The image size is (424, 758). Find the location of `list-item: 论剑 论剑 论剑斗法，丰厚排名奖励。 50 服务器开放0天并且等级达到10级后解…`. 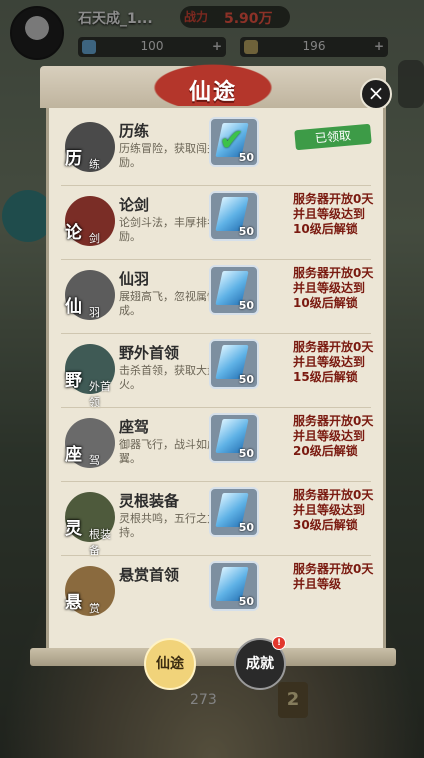

list-item: 论剑 论剑 论剑斗法，丰厚排名奖励。 50 服务器开放0天并且等级达到10级后解… is located at coordinates (216, 223).